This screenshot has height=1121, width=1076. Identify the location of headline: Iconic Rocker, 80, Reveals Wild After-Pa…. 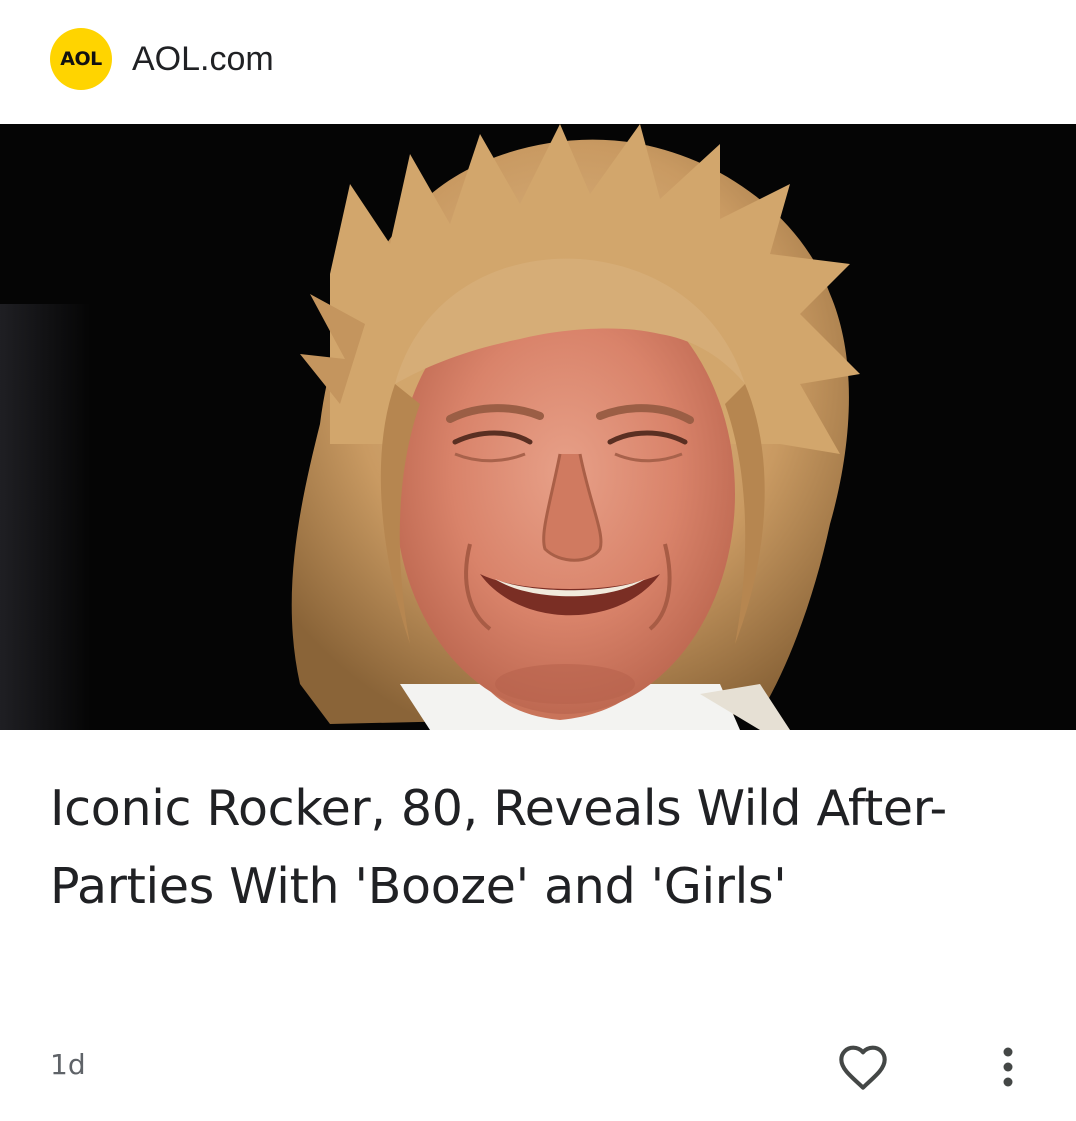
(530, 848).